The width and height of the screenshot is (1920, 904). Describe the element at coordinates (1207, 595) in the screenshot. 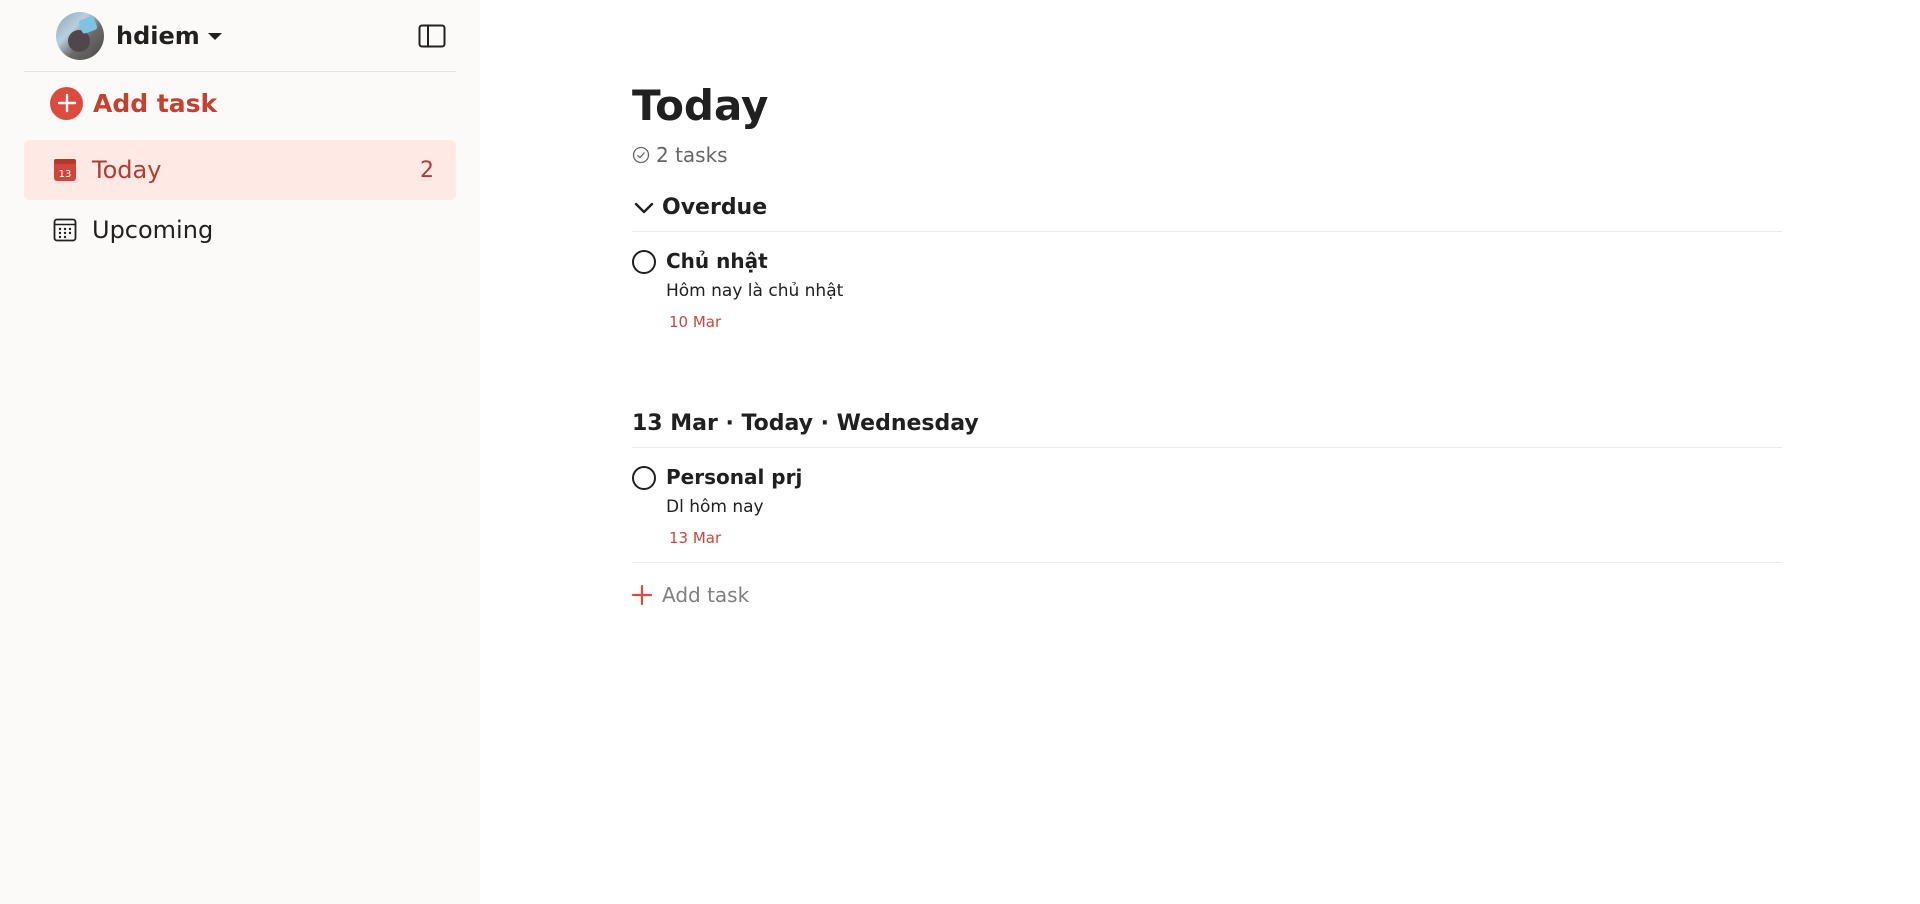

I see `add-task-inline-button: Add task` at that location.